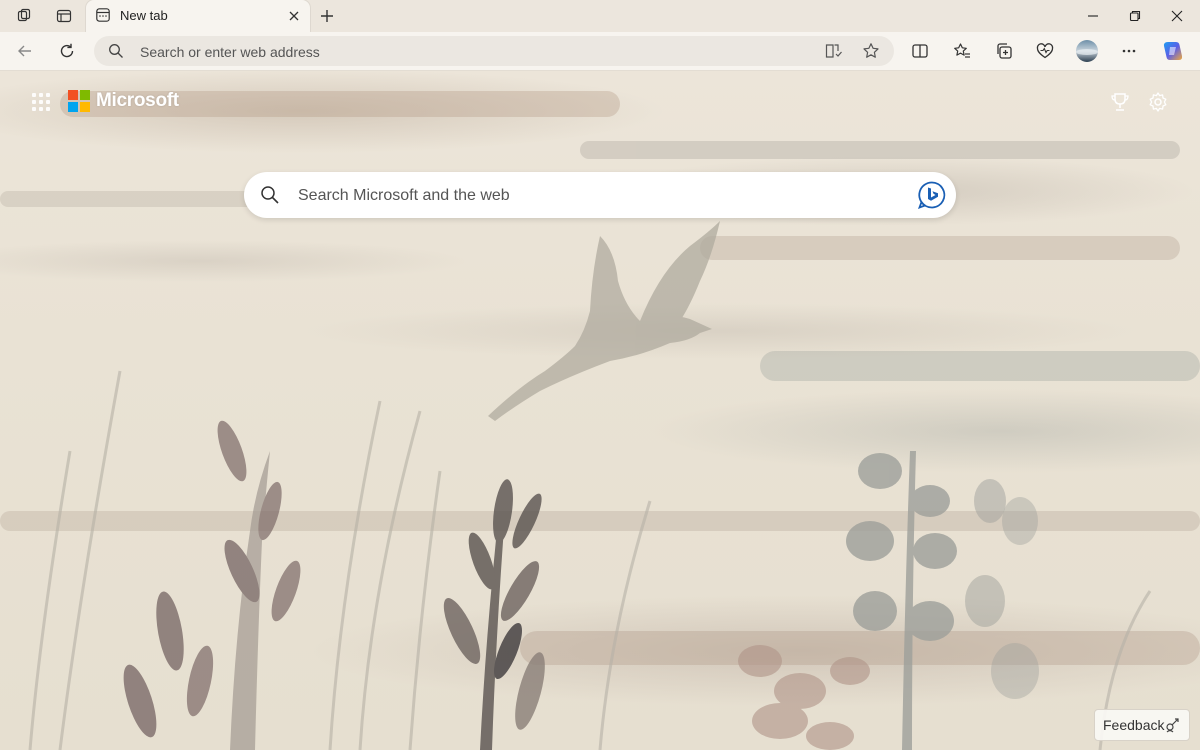  Describe the element at coordinates (327, 16) in the screenshot. I see `new-tab-icon` at that location.